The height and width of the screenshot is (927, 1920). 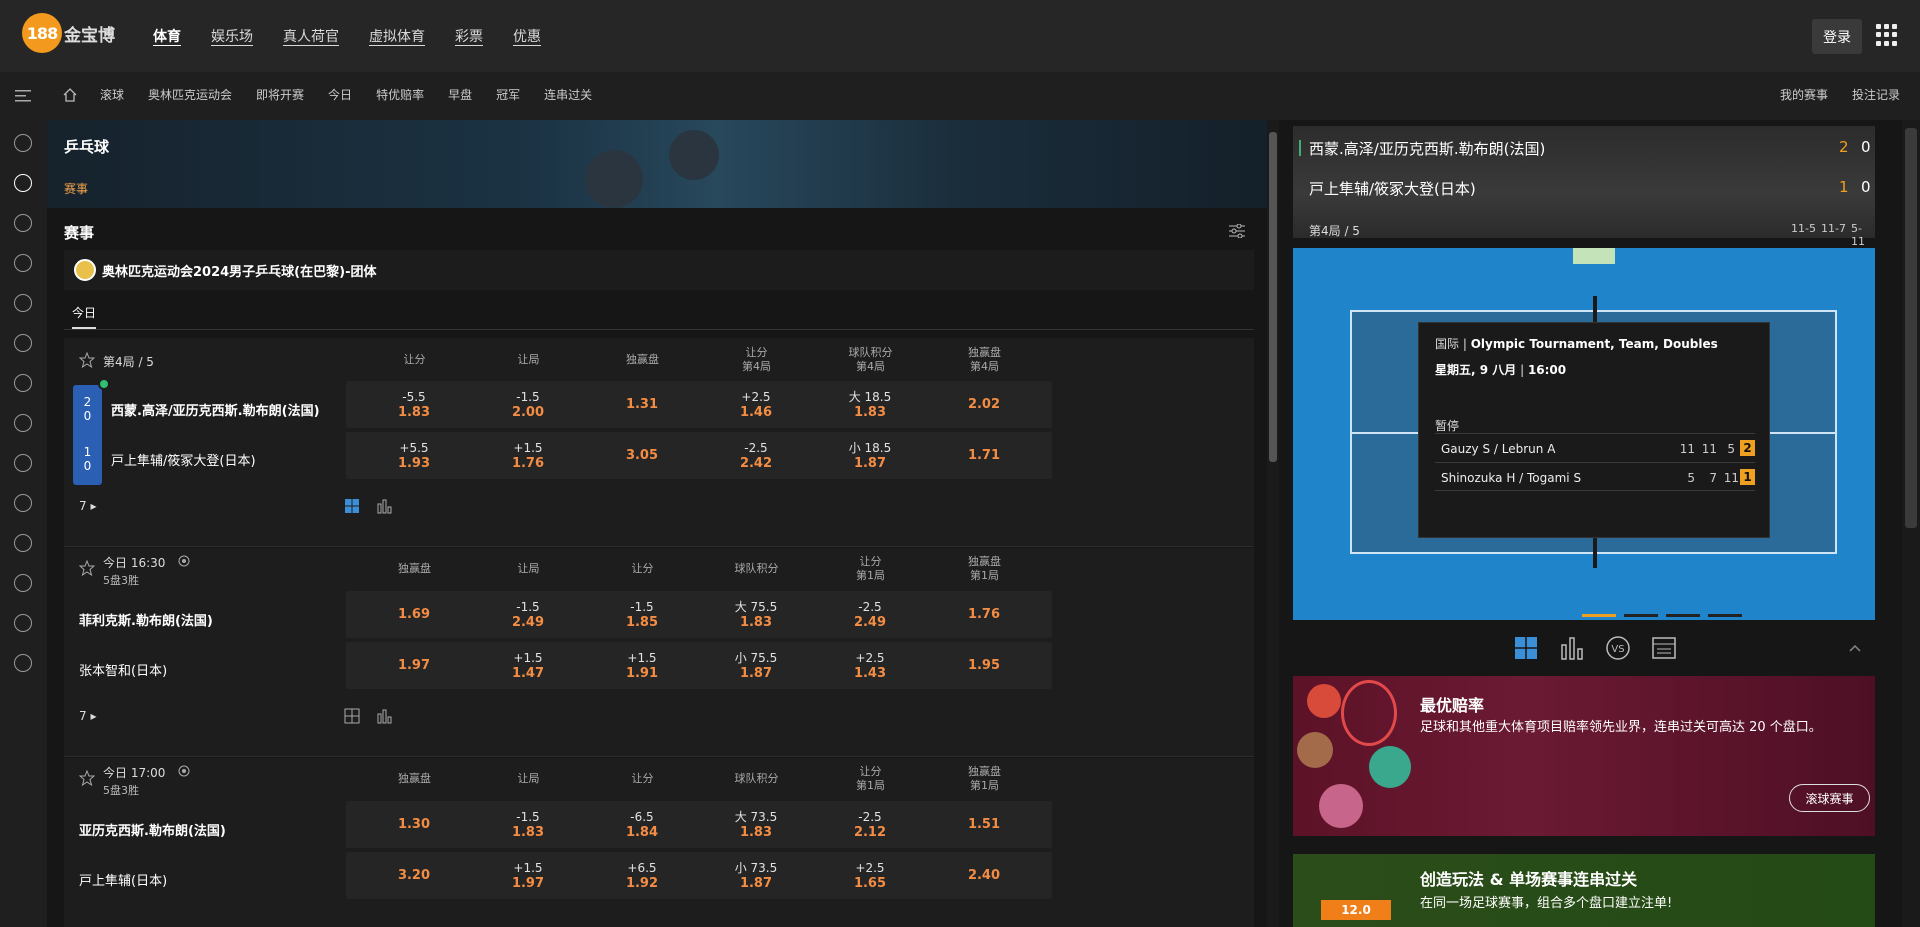 What do you see at coordinates (128, 362) in the screenshot?
I see `match-status: 第4局 / 5` at bounding box center [128, 362].